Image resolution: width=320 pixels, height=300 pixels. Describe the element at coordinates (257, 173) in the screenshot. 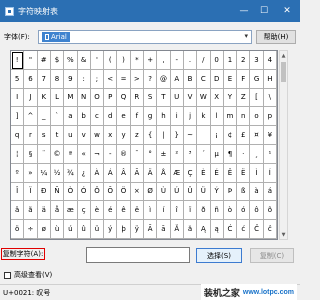

I see `char-cell: Ì` at that location.